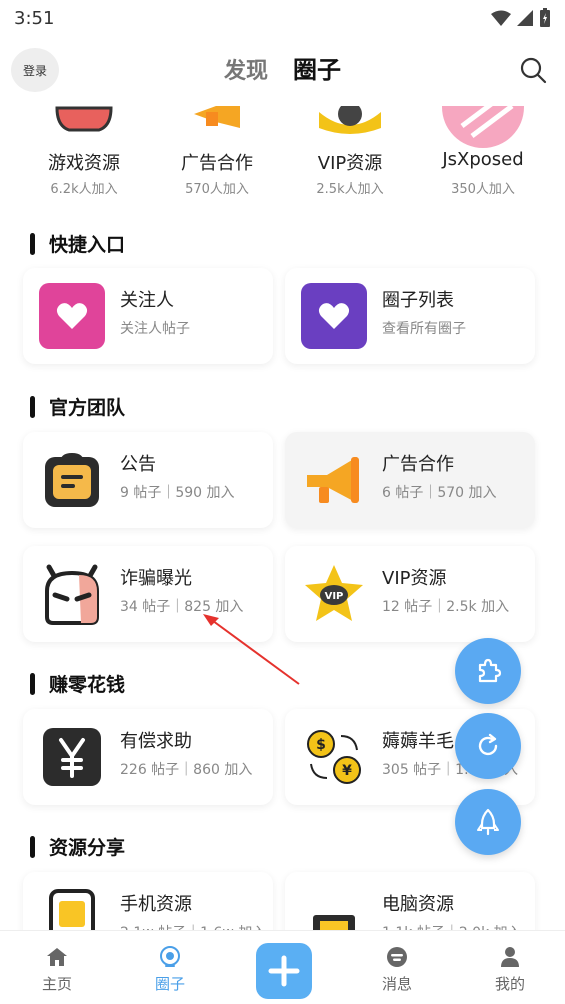 The image size is (565, 1004). What do you see at coordinates (186, 770) in the screenshot?
I see `card-subtitle: 226 帖子｜860 加入` at bounding box center [186, 770].